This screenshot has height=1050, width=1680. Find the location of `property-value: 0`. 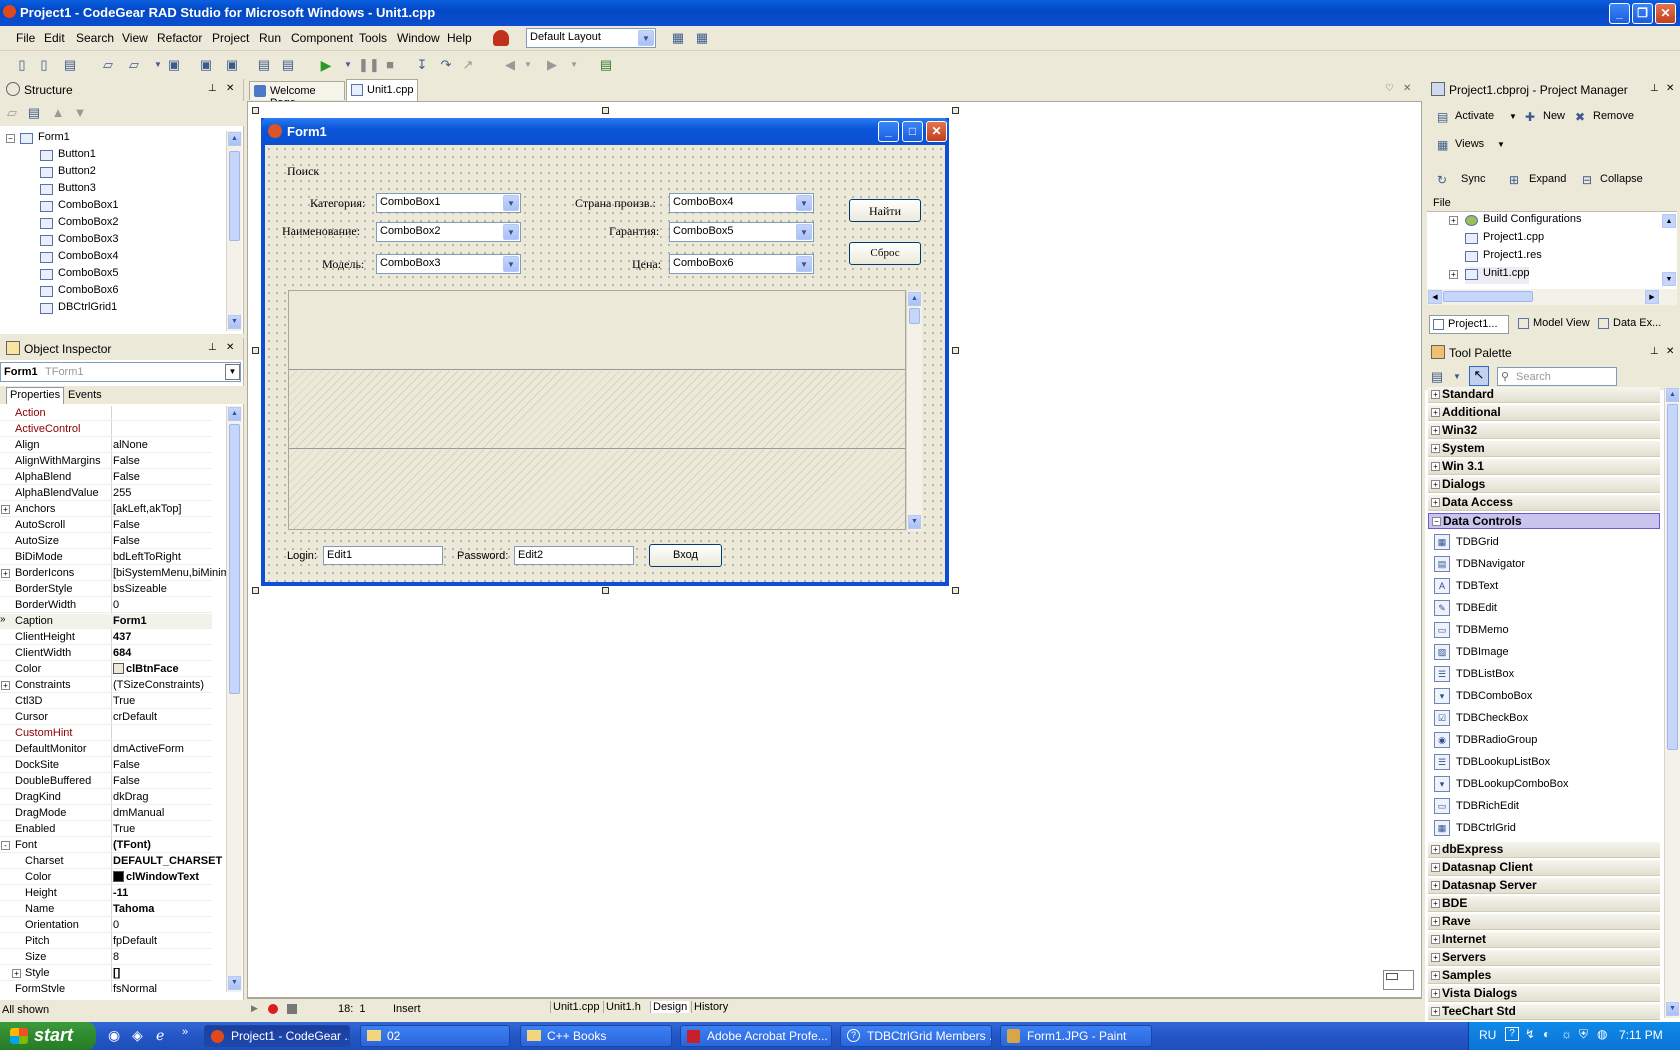

property-value: 0 is located at coordinates (116, 605).